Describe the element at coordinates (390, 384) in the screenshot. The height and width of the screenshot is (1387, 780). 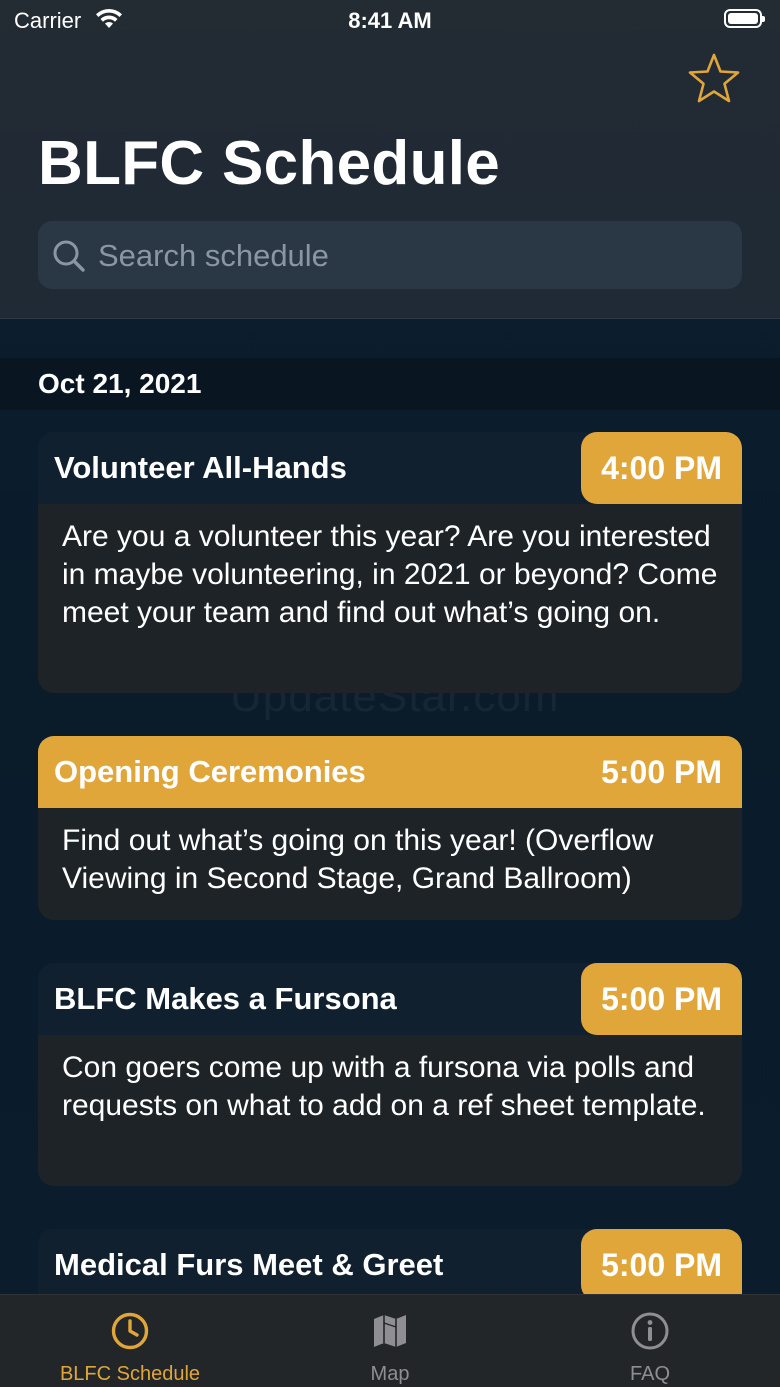
I see `section-header: Oct 21, 2021` at that location.